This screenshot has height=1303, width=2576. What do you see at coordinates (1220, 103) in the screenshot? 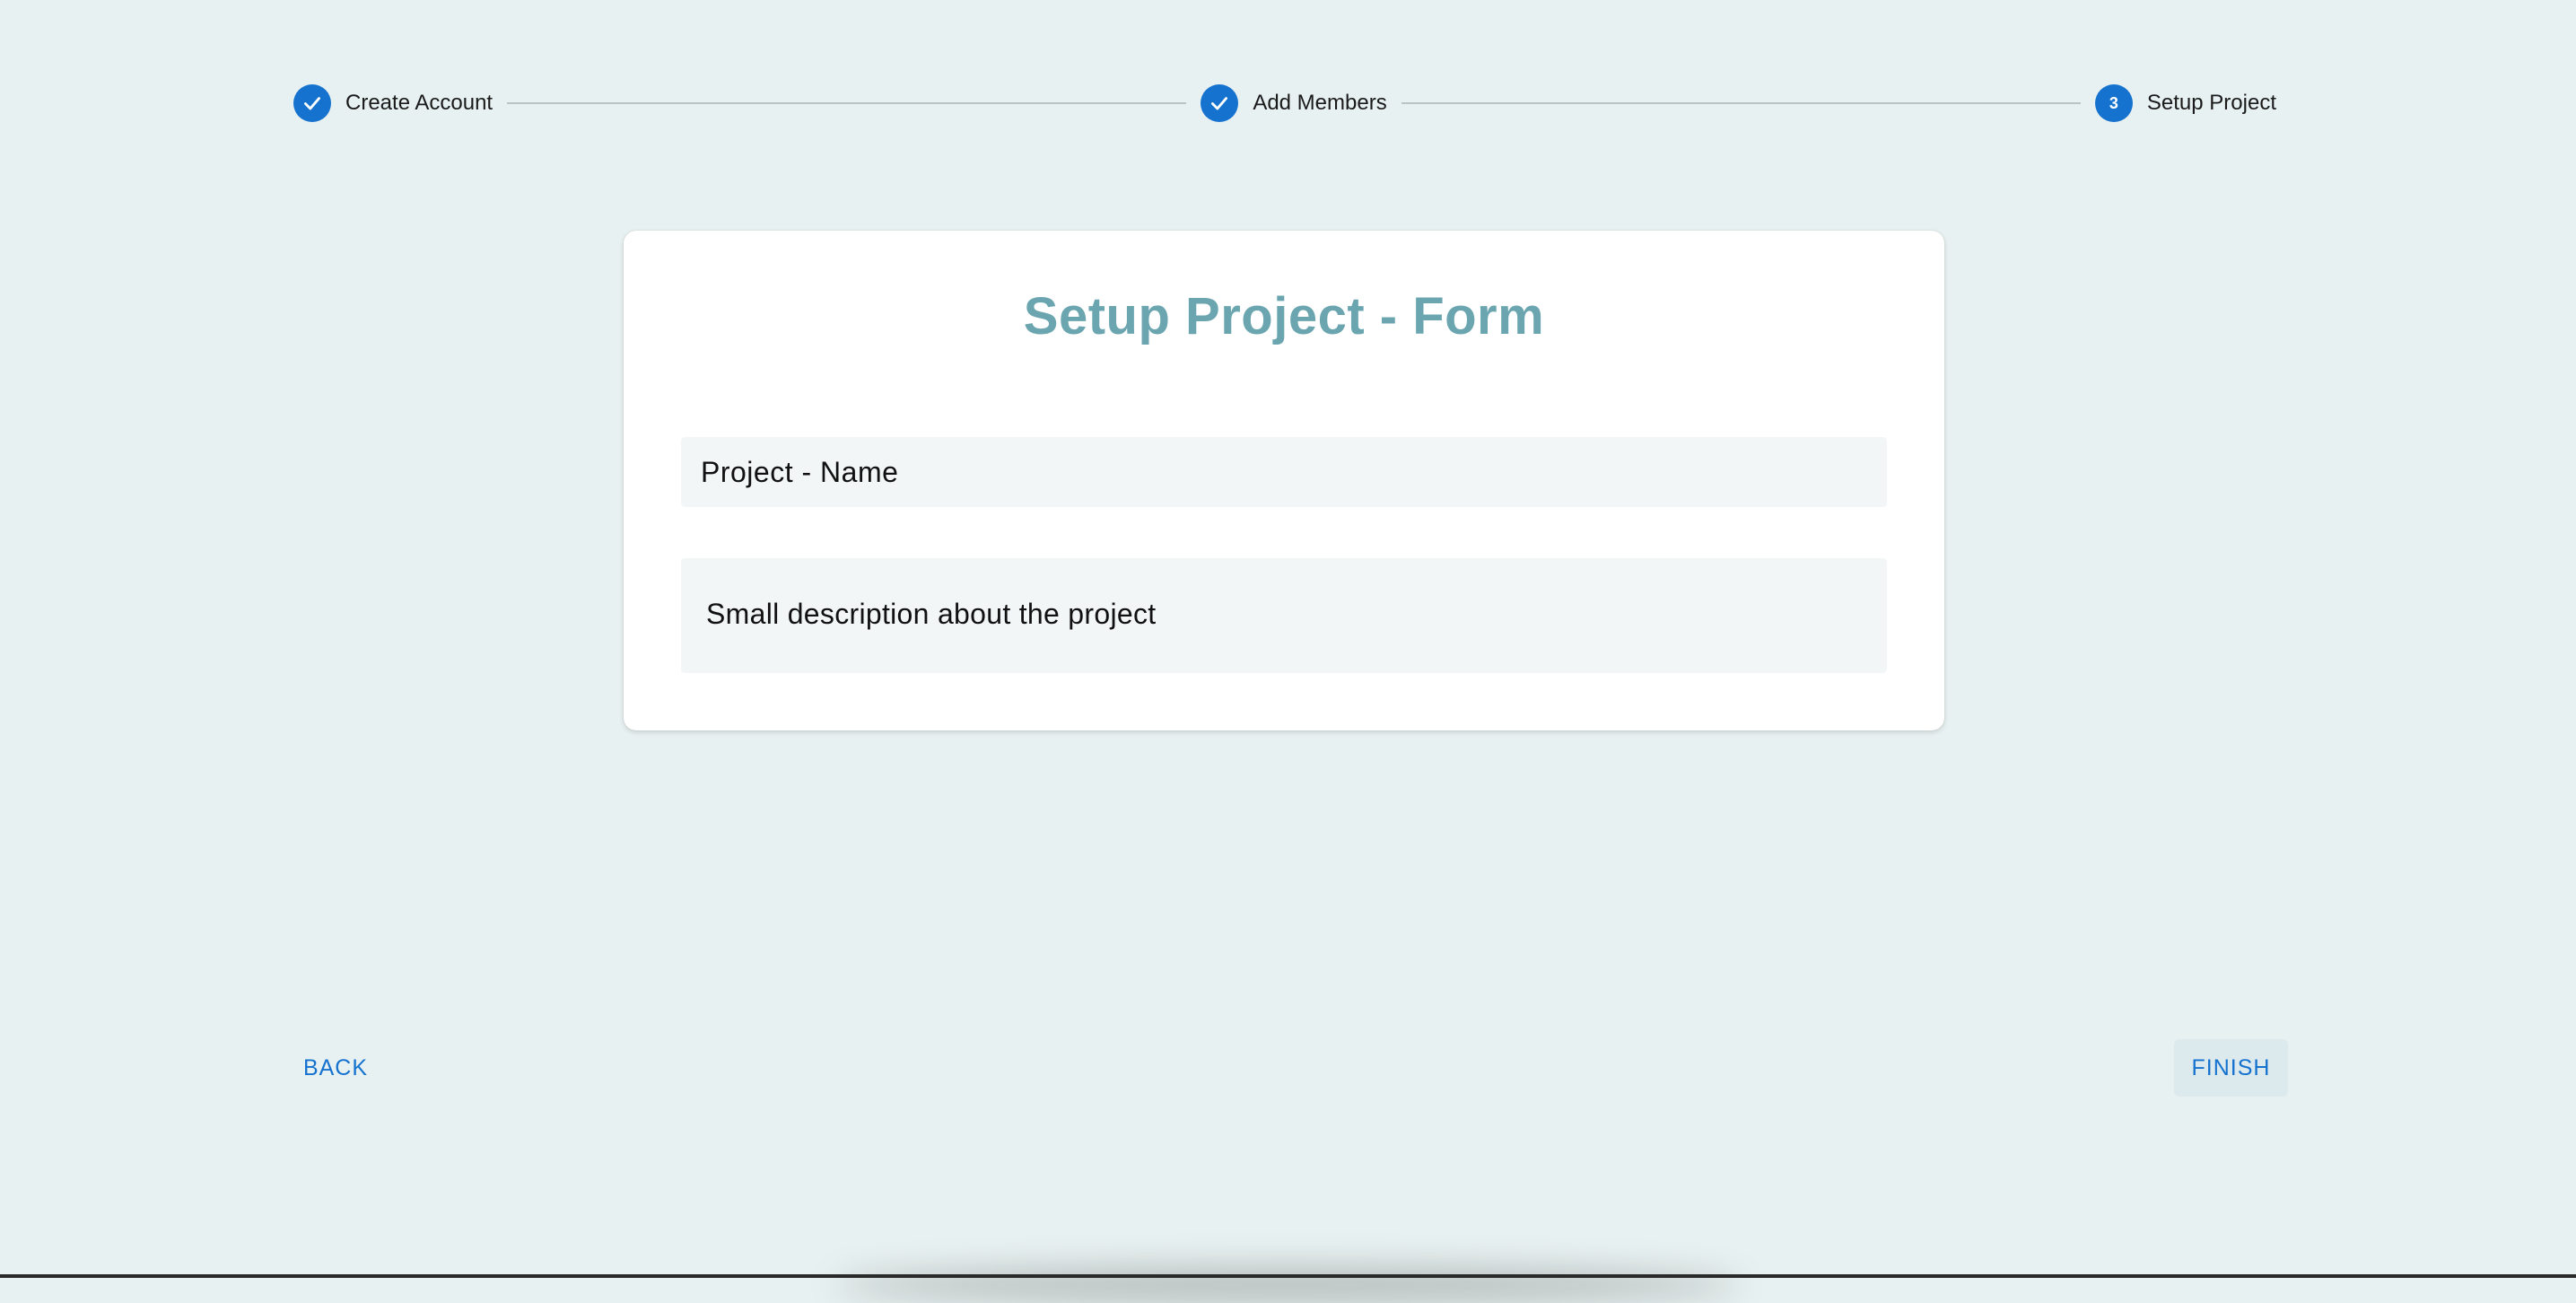
I see `step-2-check-icon` at bounding box center [1220, 103].